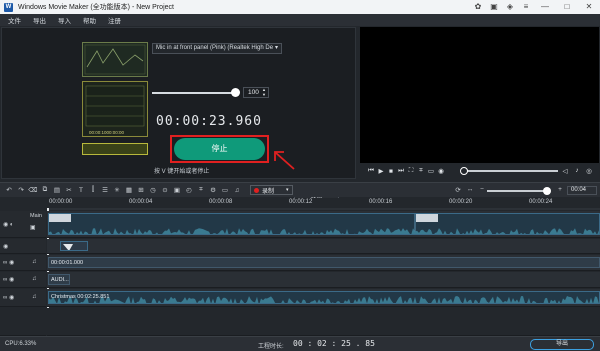  I want to click on speed-icon: ◷, so click(153, 190).